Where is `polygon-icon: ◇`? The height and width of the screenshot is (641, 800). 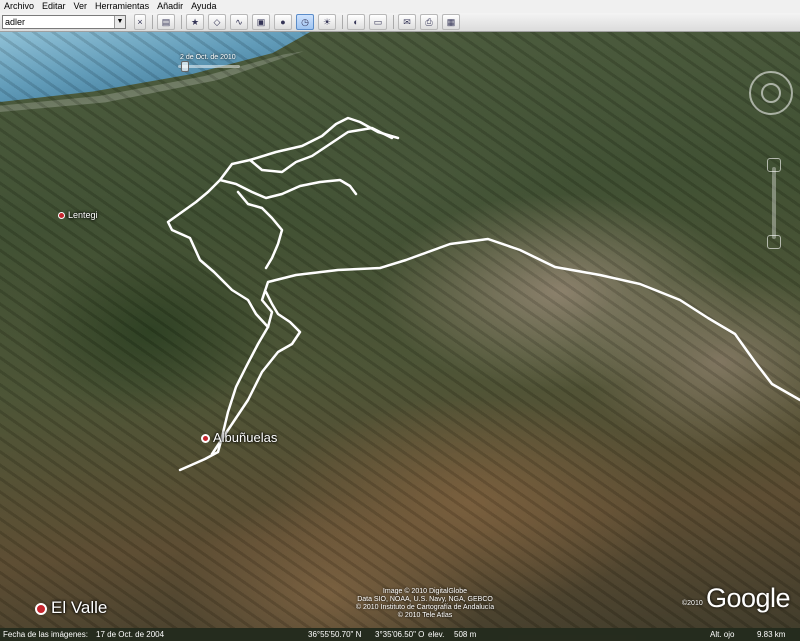
polygon-icon: ◇ is located at coordinates (217, 22).